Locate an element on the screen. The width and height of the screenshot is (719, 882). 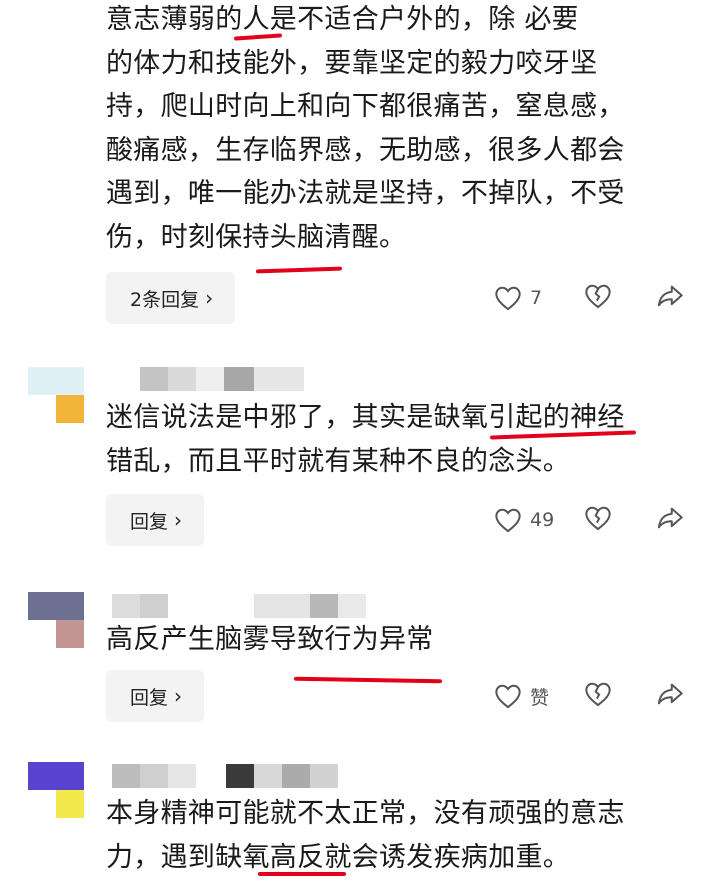
redacted-block is located at coordinates (596, 20).